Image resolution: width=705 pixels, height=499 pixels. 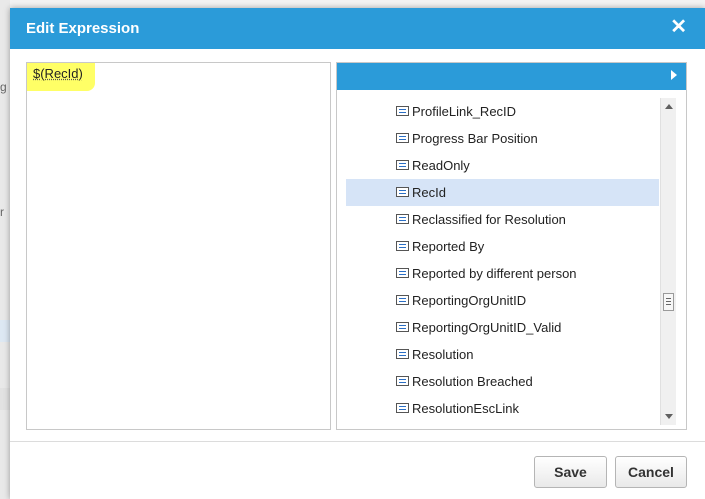 I want to click on field-list-item-label: Resolution Breached, so click(x=472, y=381).